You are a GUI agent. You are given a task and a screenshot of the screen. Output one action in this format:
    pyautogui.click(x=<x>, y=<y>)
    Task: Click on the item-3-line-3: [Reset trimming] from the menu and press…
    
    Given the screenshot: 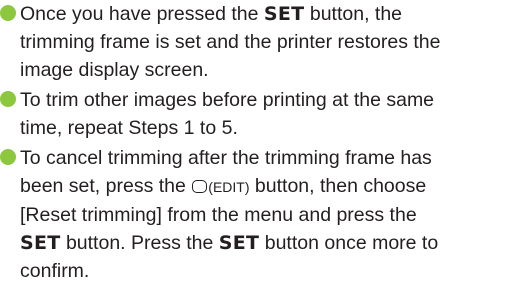 What is the action you would take?
    pyautogui.click(x=218, y=215)
    